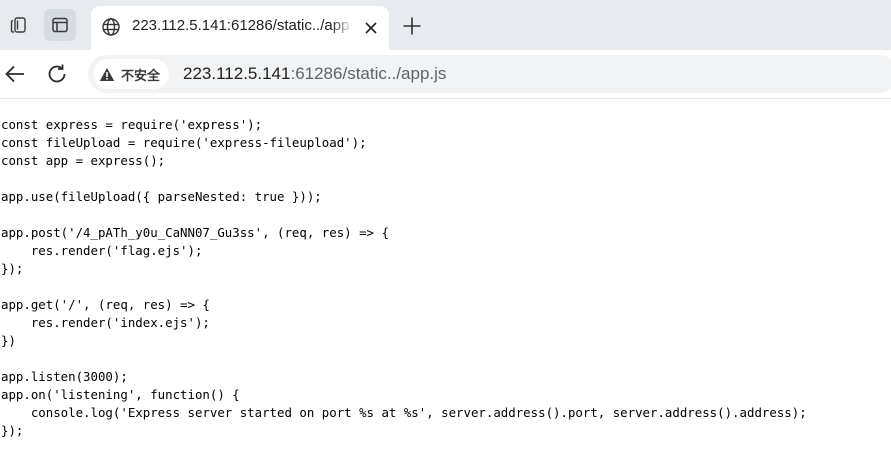  Describe the element at coordinates (57, 74) in the screenshot. I see `reload-icon` at that location.